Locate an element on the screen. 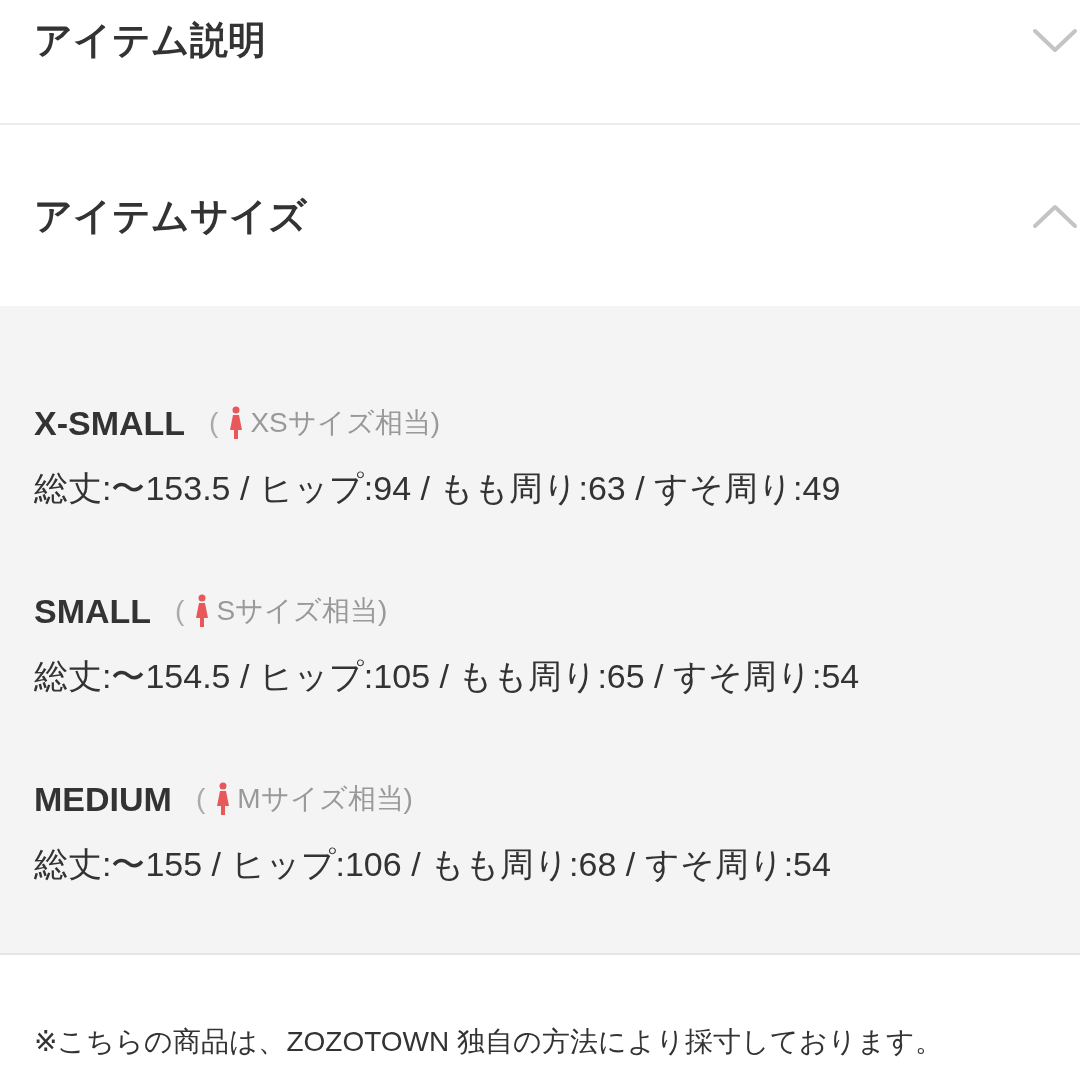 The width and height of the screenshot is (1080, 1080). size-measurements: 総丈:〜155 / ヒップ:106 / もも周り:68 / すそ周り:54 is located at coordinates (433, 864).